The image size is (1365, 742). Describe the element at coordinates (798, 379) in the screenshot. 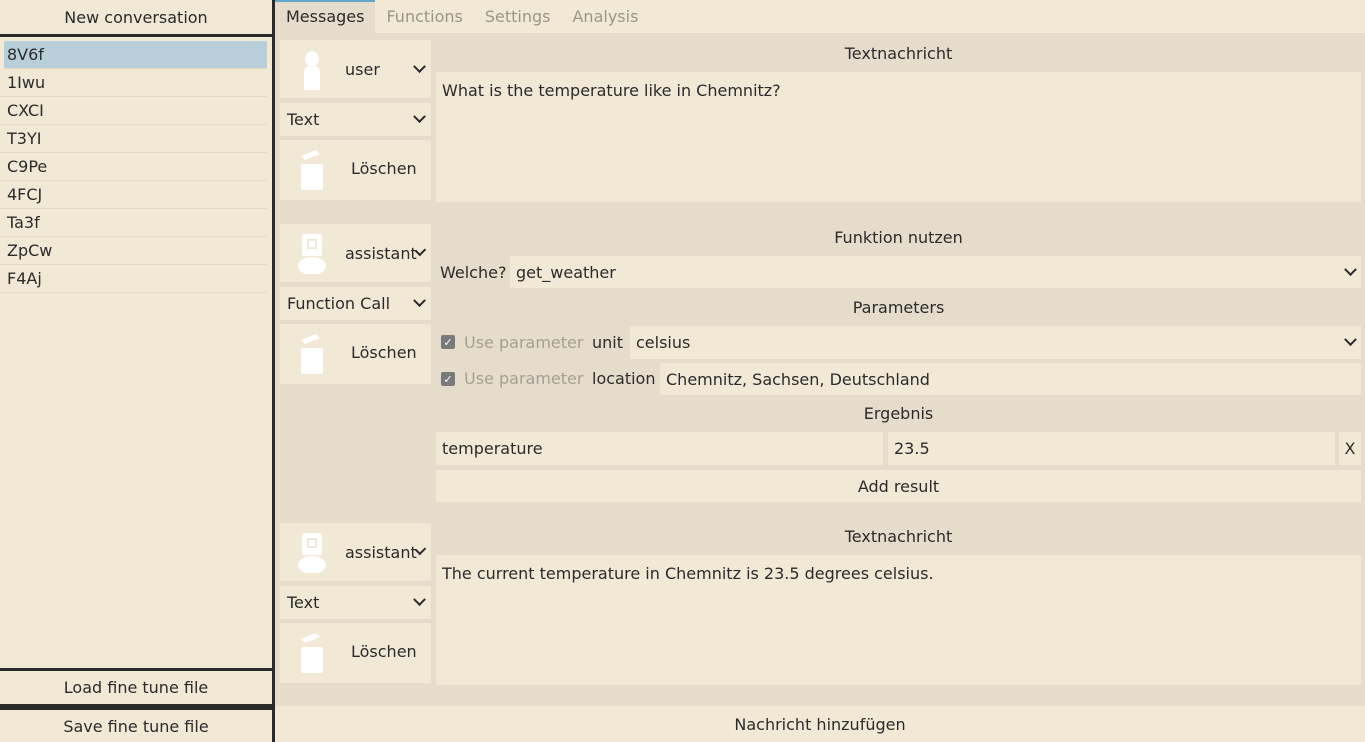

I see `parameter-value: Chemnitz, Sachsen, Deutschland` at that location.